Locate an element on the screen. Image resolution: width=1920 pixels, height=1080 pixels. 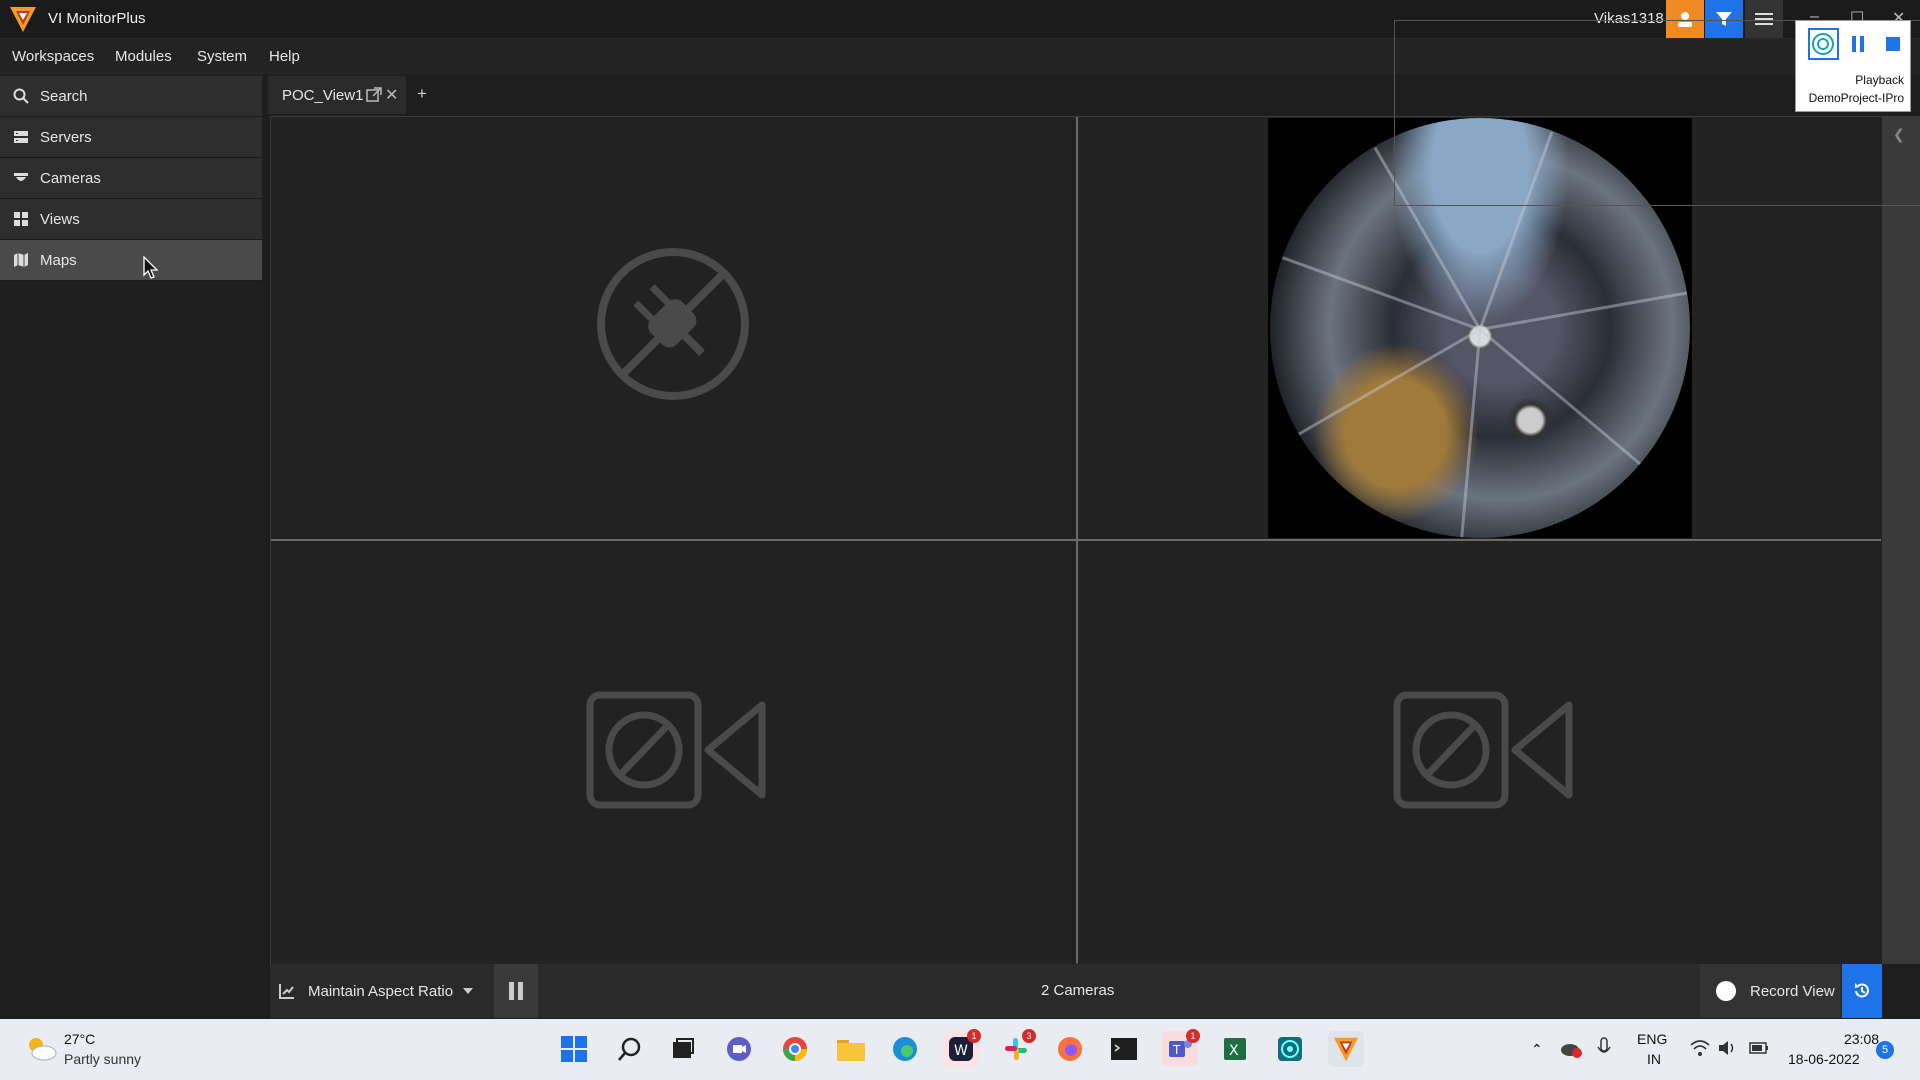
tab-poc-view1: POC_View1 ✕ is located at coordinates (337, 95).